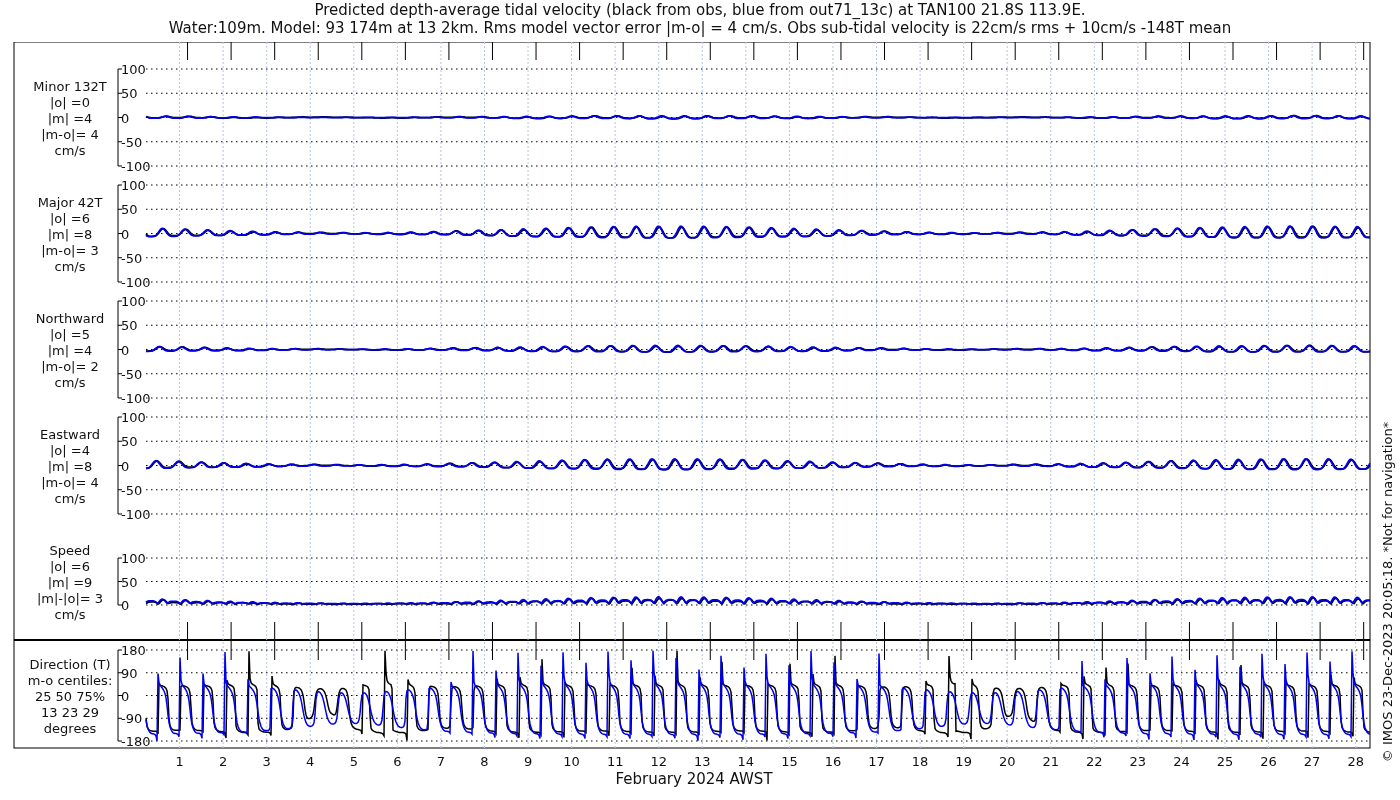  Describe the element at coordinates (700, 10) in the screenshot. I see `chart-title: Predicted depth-average tidal velocity (black from obs, blue from out71_13c) at TAN100 21.8S 113.9E.` at that location.